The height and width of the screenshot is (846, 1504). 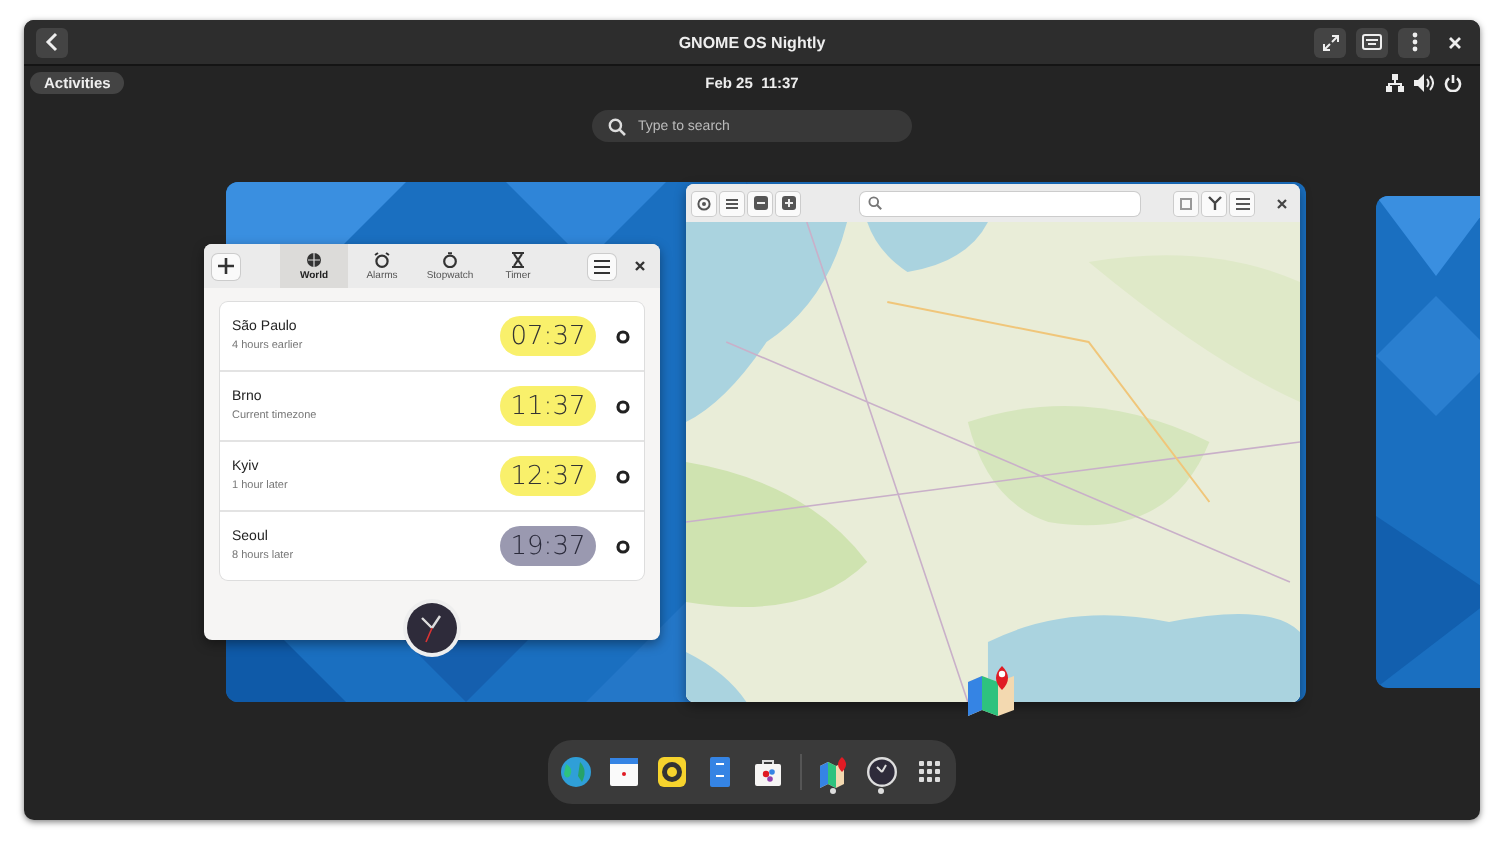 I want to click on volume-icon, so click(x=1424, y=82).